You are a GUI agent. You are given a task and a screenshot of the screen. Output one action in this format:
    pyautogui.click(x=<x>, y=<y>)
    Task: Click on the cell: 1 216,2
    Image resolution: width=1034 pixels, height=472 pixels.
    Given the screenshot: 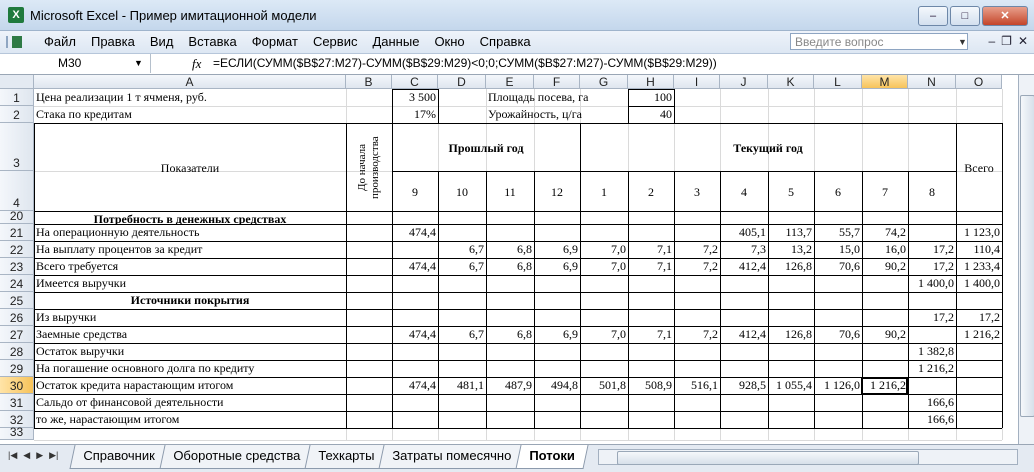 What is the action you would take?
    pyautogui.click(x=932, y=369)
    